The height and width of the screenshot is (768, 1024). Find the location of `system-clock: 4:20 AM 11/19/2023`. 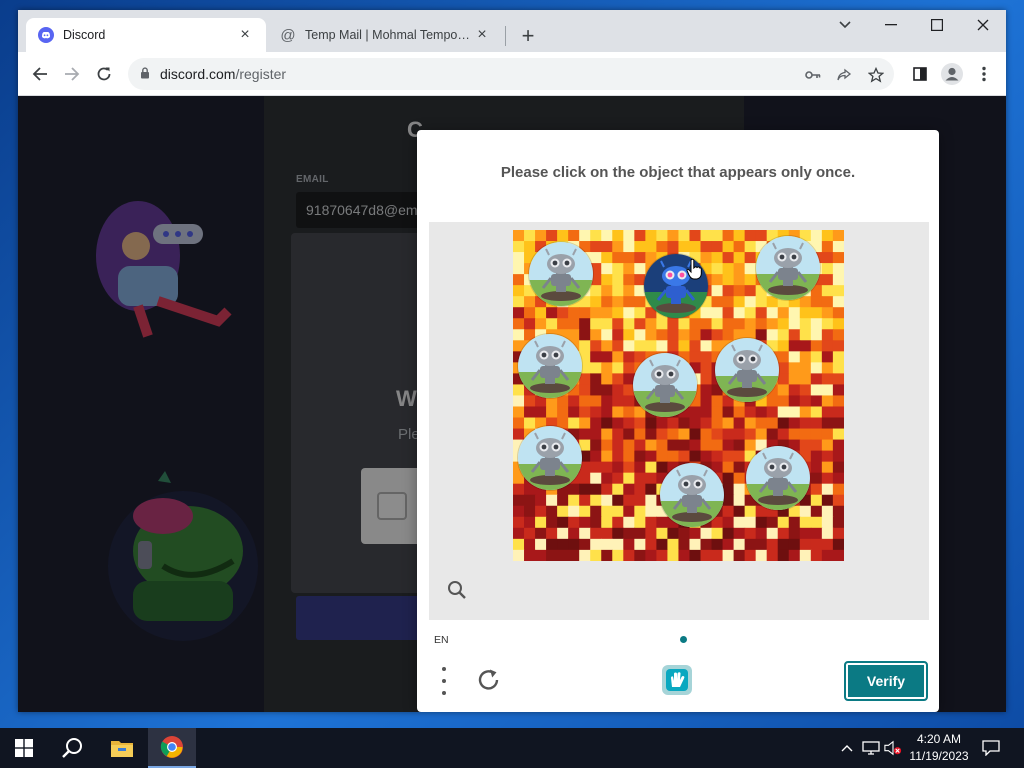

system-clock: 4:20 AM 11/19/2023 is located at coordinates (939, 748).